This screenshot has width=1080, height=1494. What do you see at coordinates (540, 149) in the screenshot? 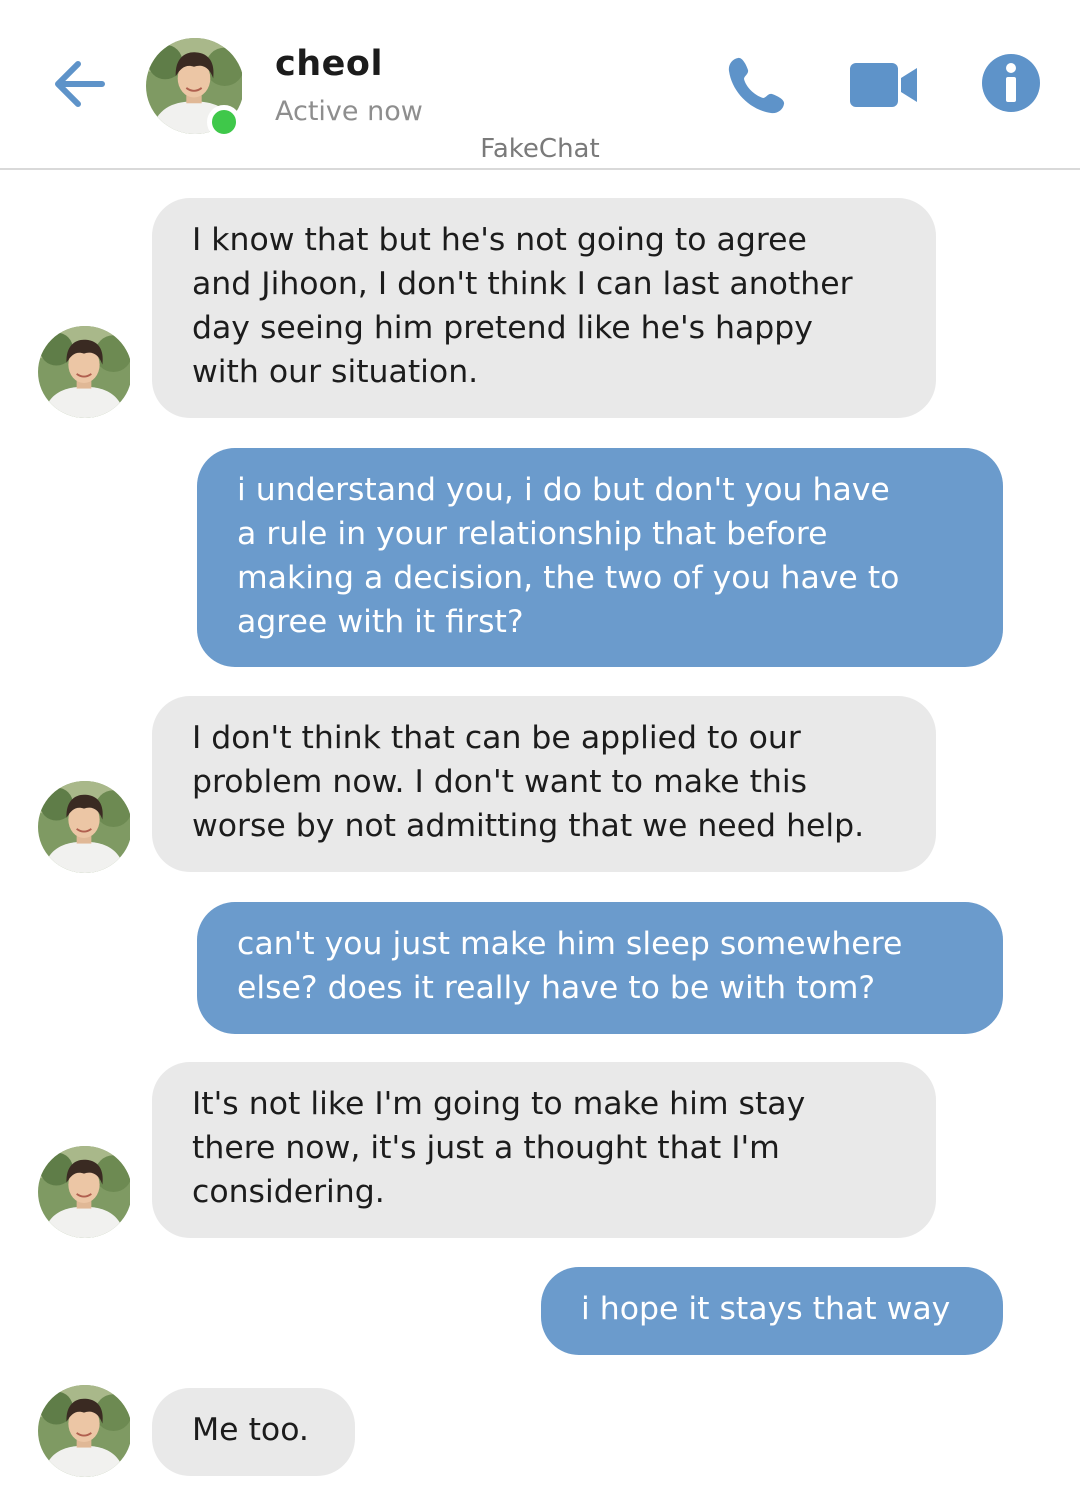
I see `app-name: FakeChat` at bounding box center [540, 149].